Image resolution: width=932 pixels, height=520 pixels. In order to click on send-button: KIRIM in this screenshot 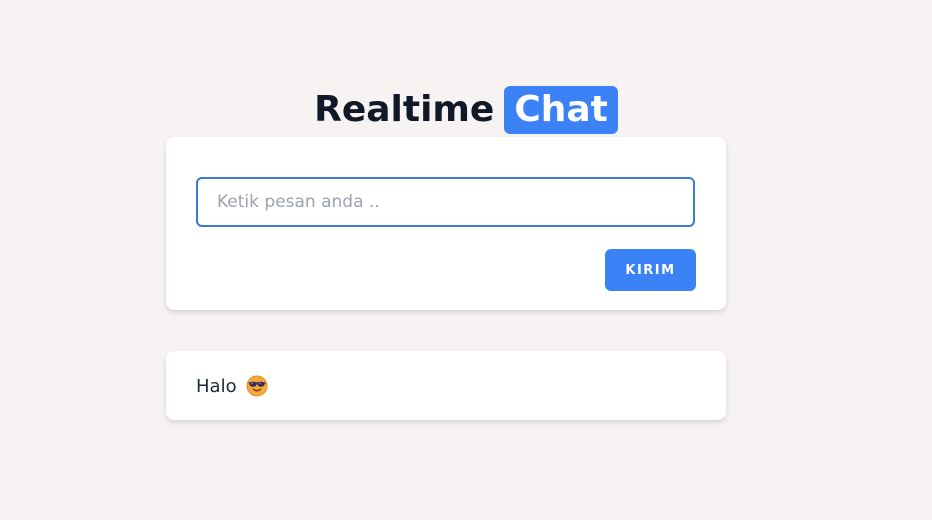, I will do `click(650, 270)`.